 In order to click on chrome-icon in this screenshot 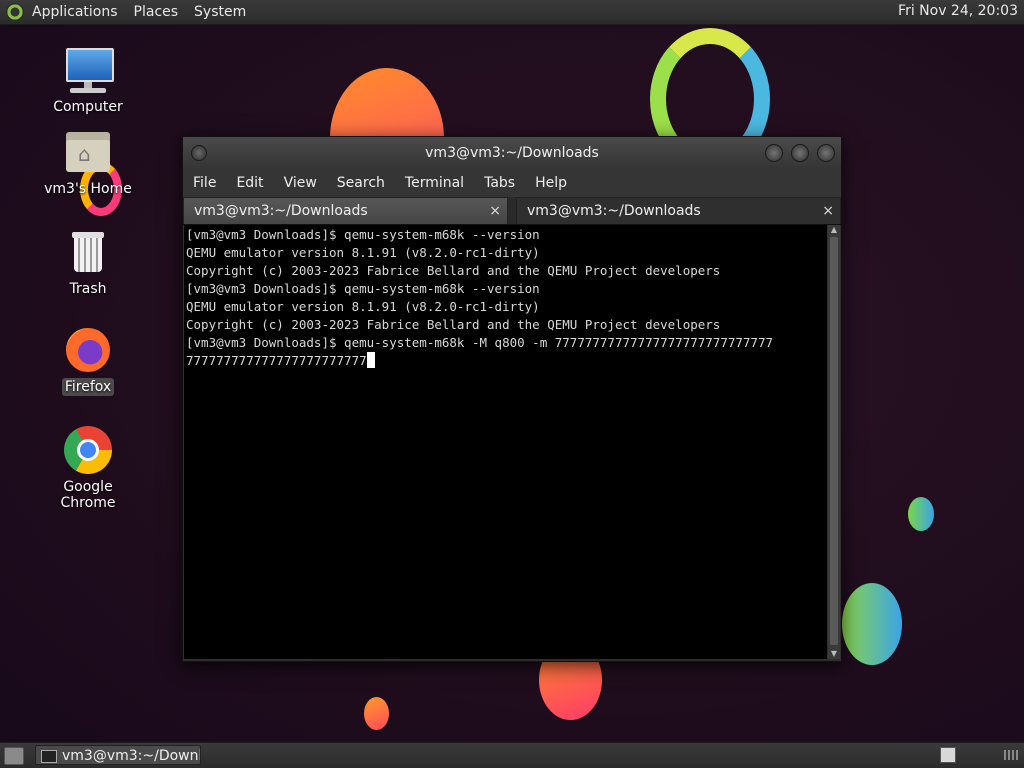, I will do `click(88, 450)`.